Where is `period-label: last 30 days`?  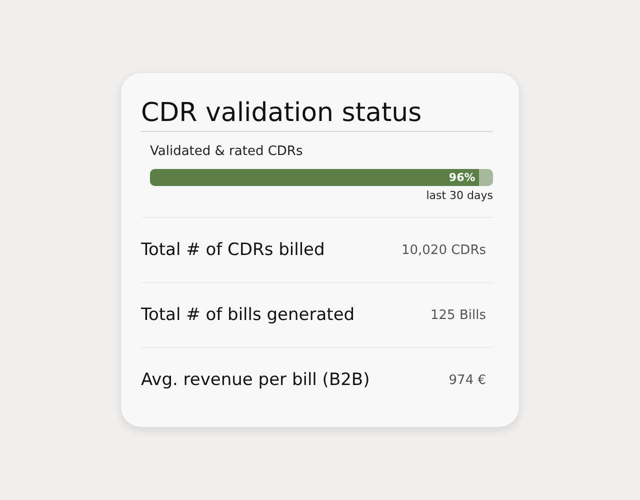
period-label: last 30 days is located at coordinates (459, 195).